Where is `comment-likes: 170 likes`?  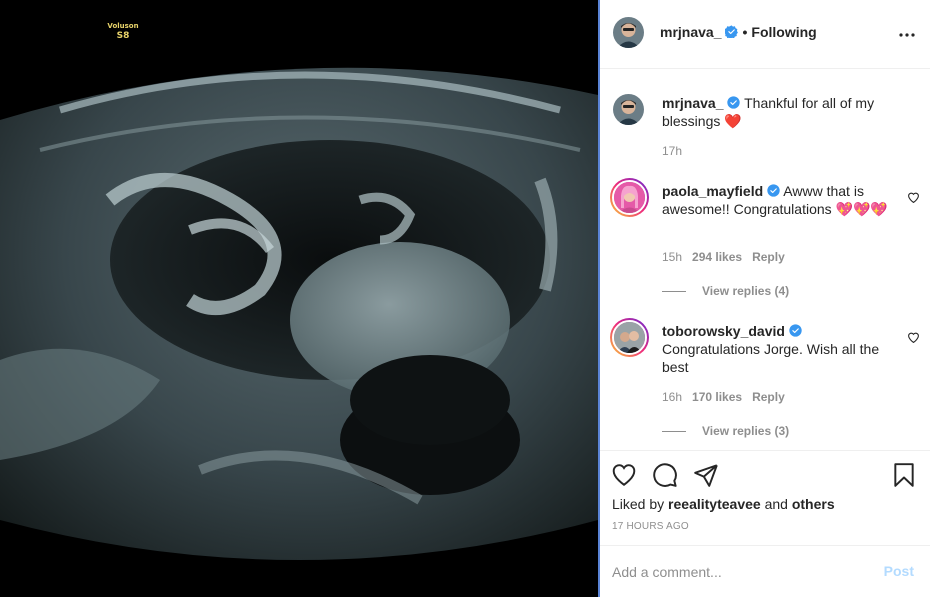
comment-likes: 170 likes is located at coordinates (717, 397).